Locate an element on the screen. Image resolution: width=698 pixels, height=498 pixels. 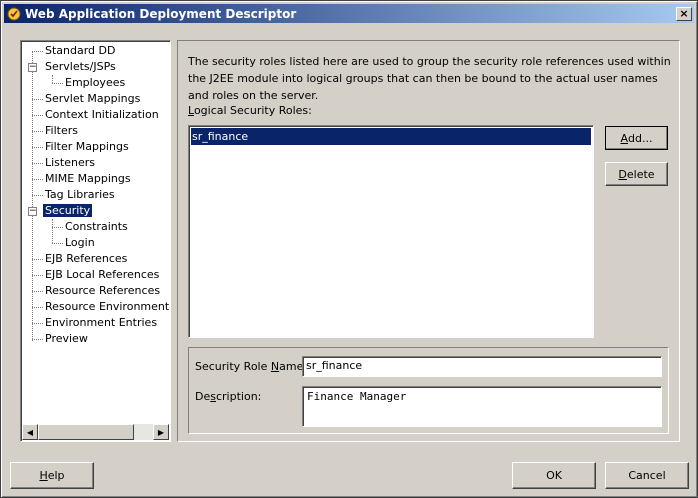
tree-item-context-initialization: Context Initialization is located at coordinates (102, 115).